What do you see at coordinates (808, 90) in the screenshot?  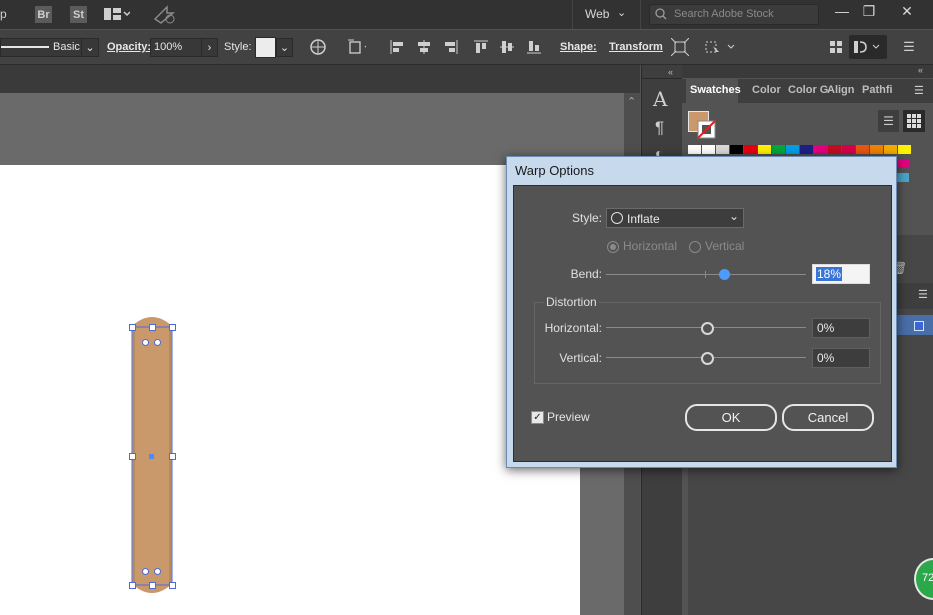 I see `tab-color-guide: Color G` at bounding box center [808, 90].